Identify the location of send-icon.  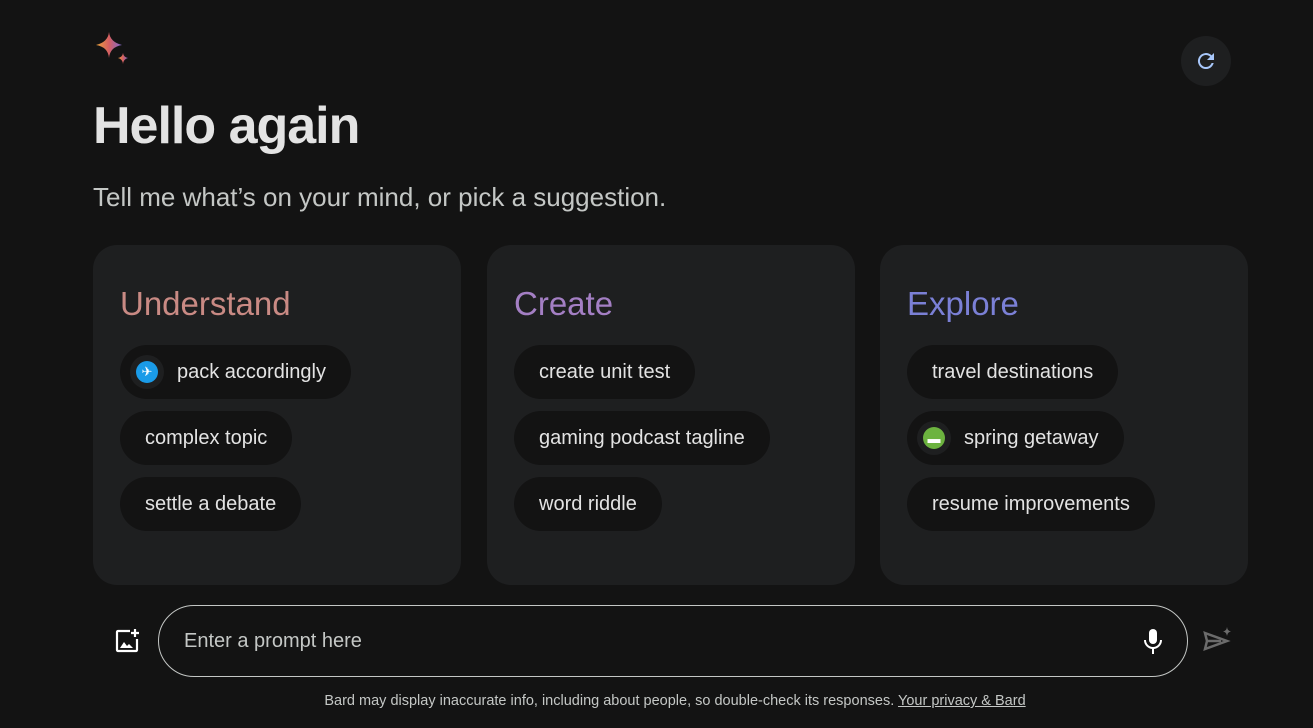
(1217, 639).